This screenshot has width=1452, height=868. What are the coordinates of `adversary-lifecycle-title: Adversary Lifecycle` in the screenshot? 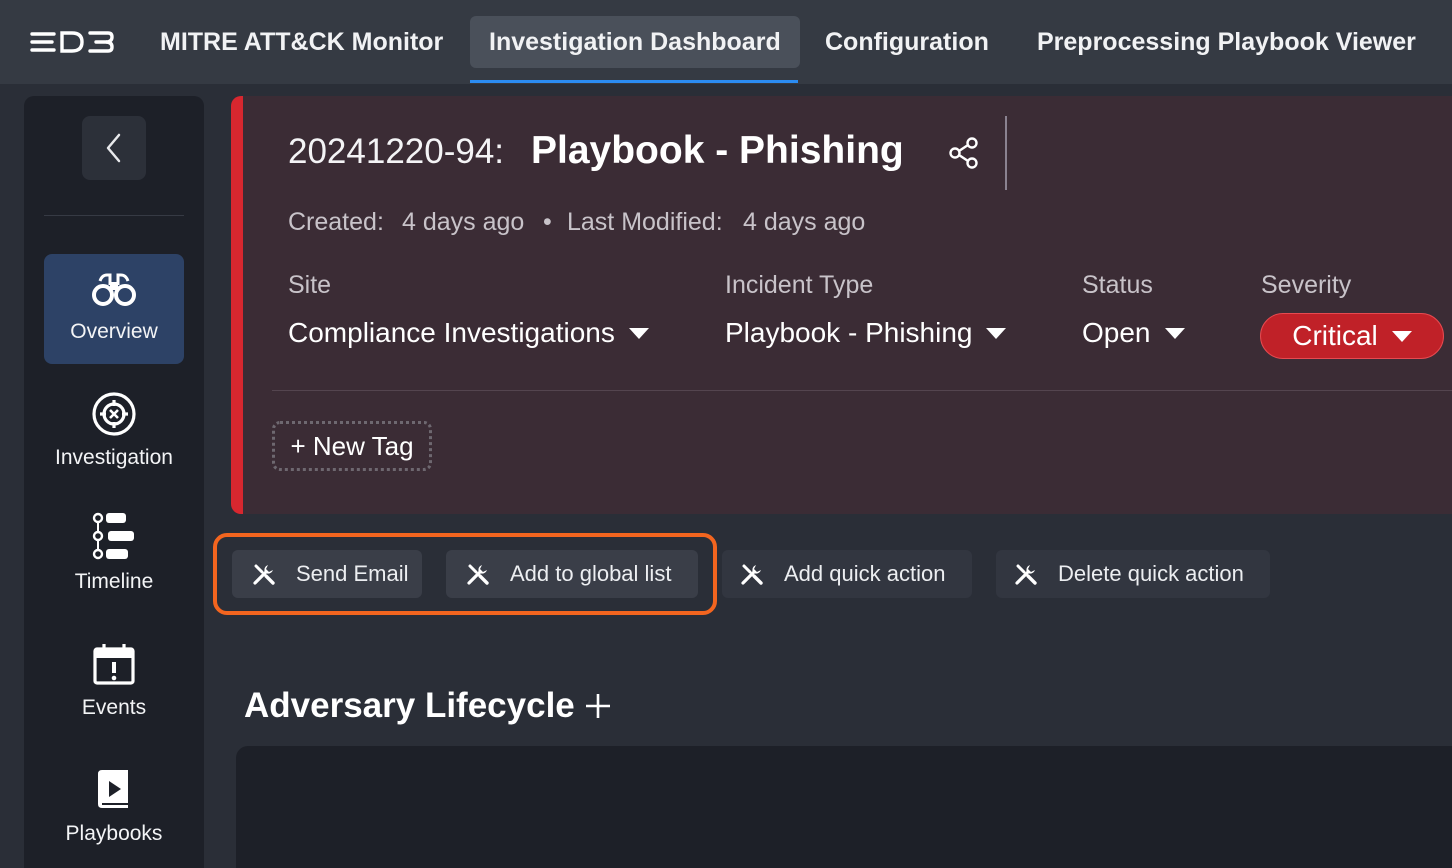 It's located at (409, 705).